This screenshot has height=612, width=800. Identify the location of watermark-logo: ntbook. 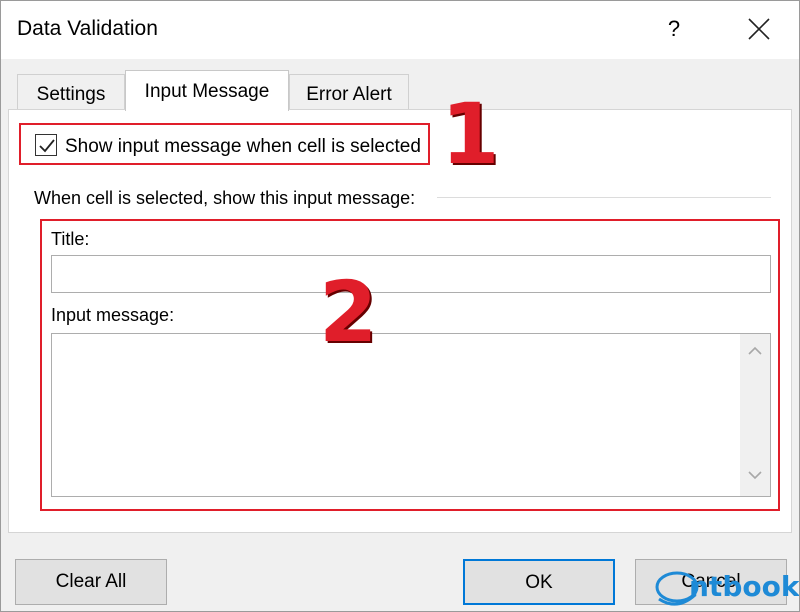
(727, 588).